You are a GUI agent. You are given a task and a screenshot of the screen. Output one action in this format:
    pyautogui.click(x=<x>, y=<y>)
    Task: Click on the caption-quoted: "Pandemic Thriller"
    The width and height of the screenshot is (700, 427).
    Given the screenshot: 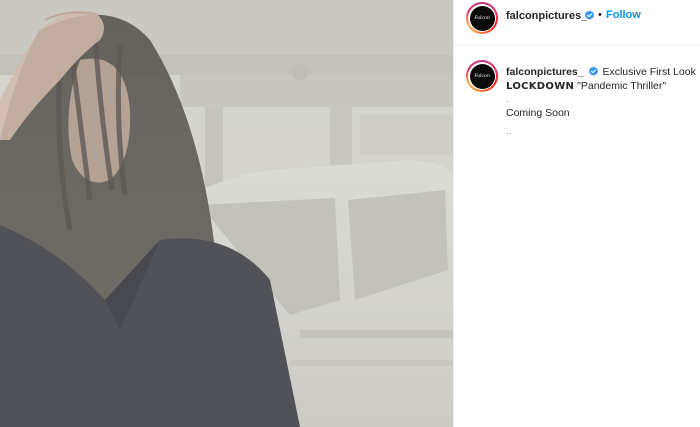 What is the action you would take?
    pyautogui.click(x=622, y=86)
    